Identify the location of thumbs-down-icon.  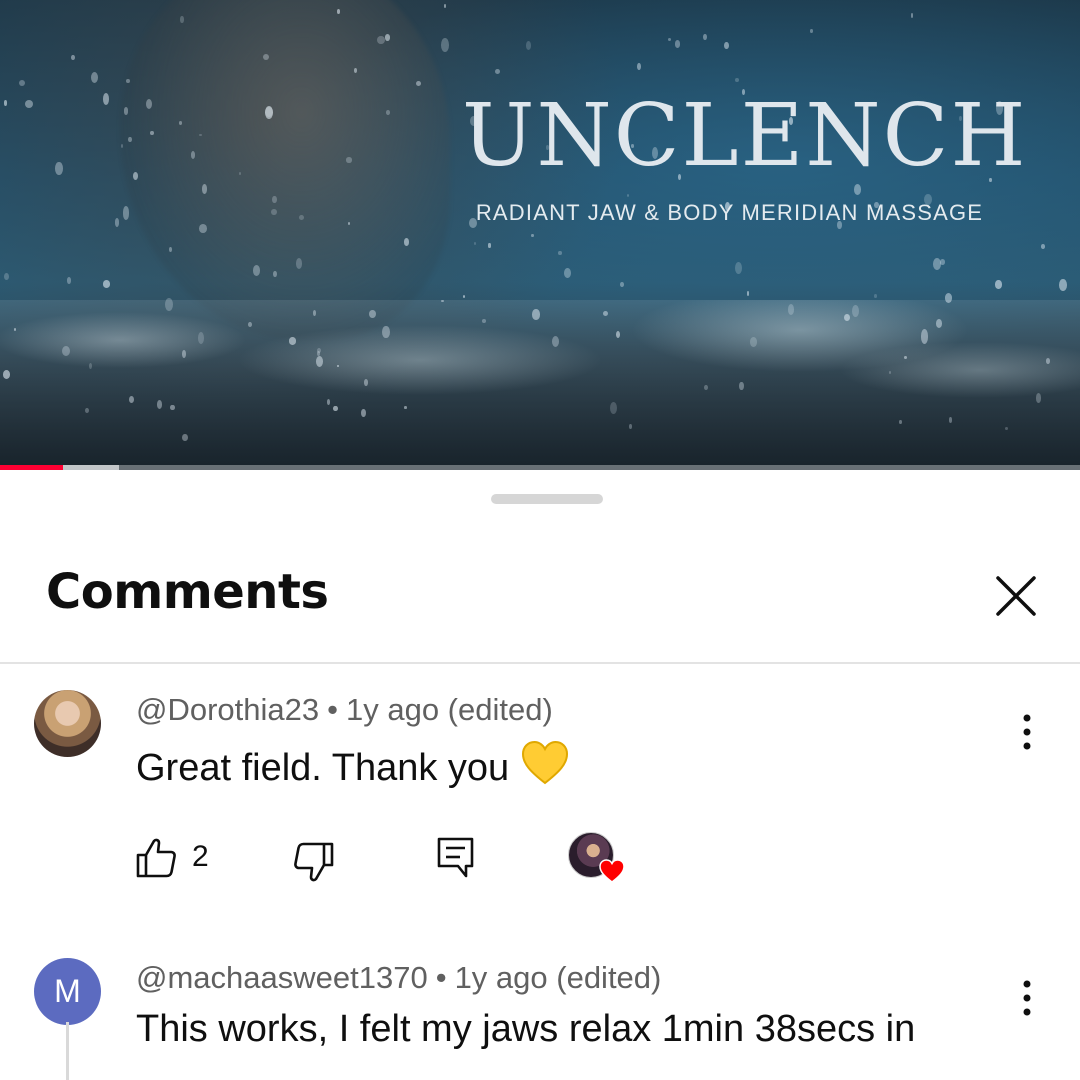
(314, 862).